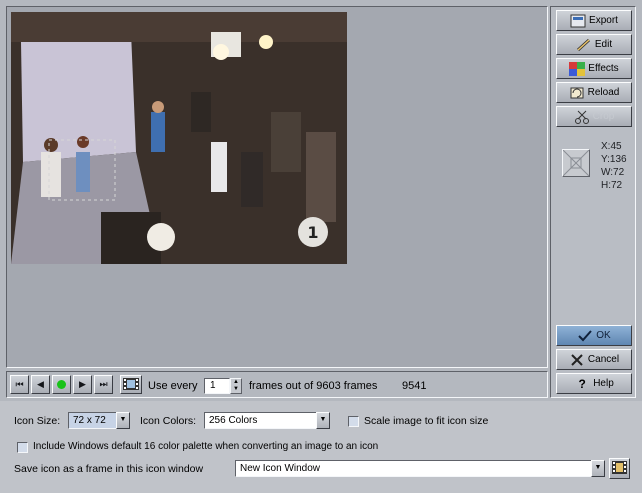 This screenshot has width=642, height=493. Describe the element at coordinates (173, 386) in the screenshot. I see `use-every-label: Use every` at that location.